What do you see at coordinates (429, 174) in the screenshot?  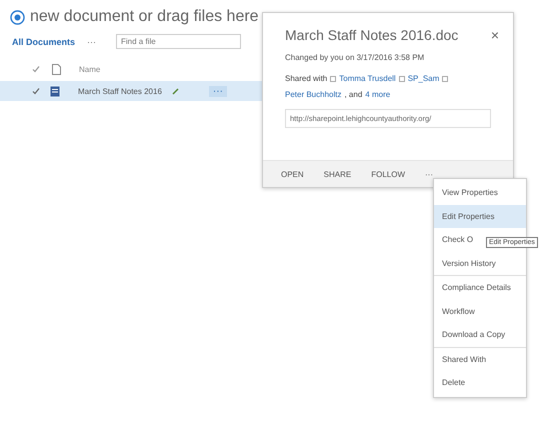 I see `more-actions-button: ···` at bounding box center [429, 174].